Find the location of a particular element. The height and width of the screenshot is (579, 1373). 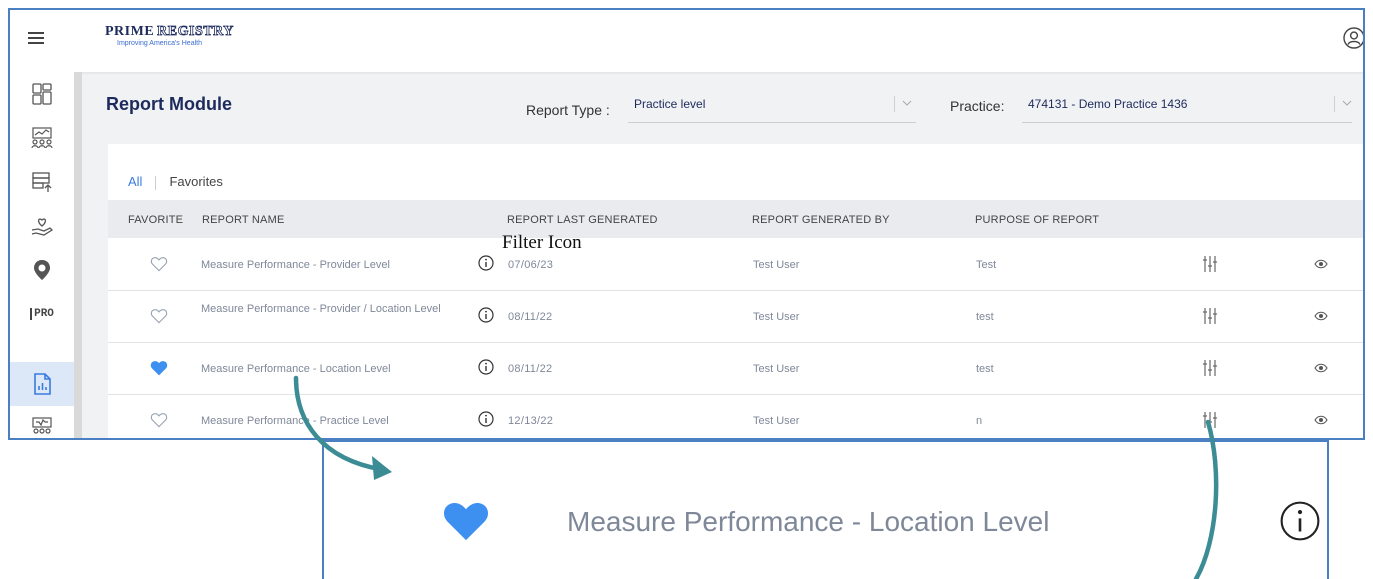

sidebar-item-dashboard is located at coordinates (42, 94).